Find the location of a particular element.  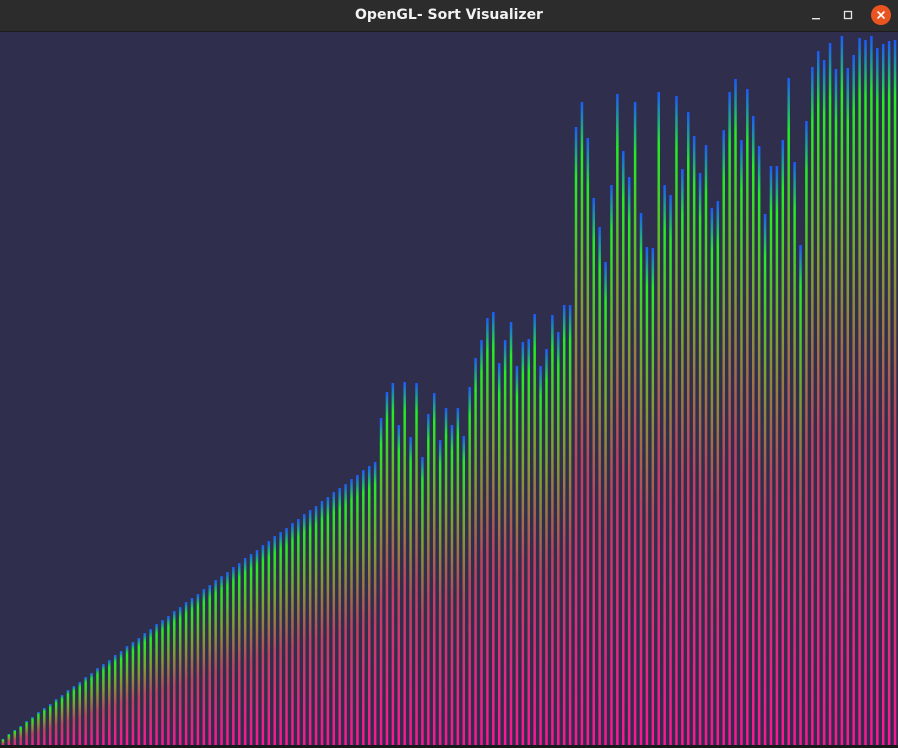

maximize-icon is located at coordinates (848, 15).